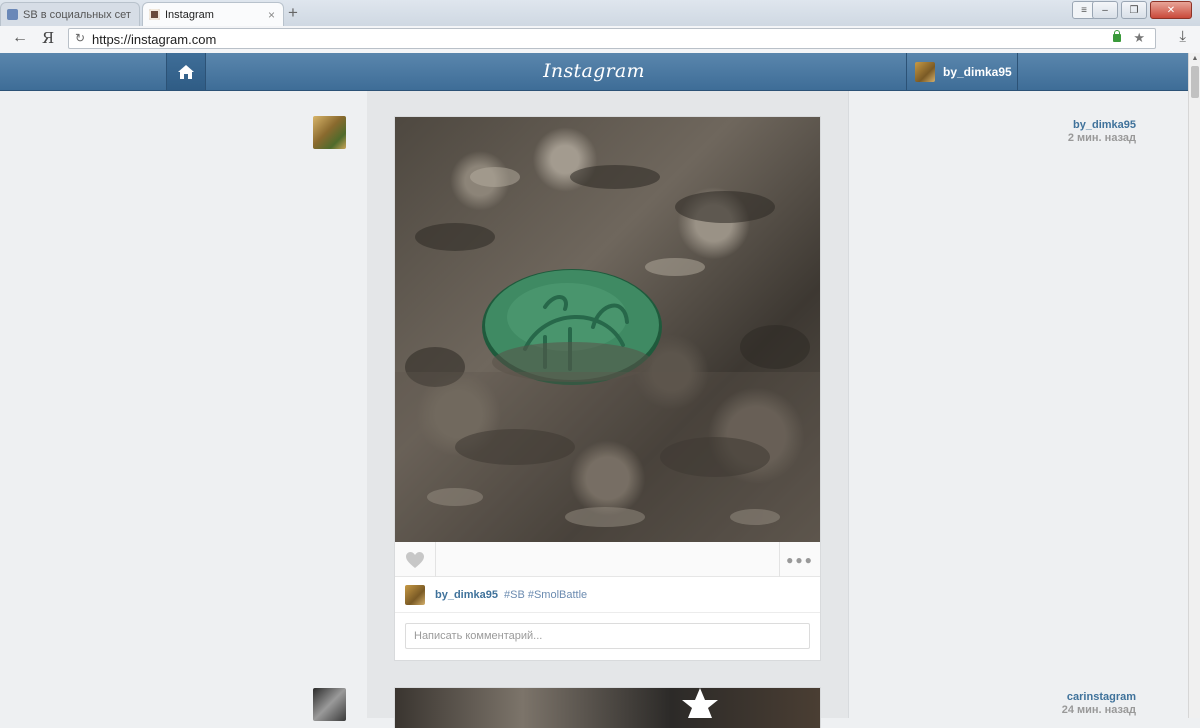 The image size is (1200, 728). I want to click on download-icon: ⤓, so click(1182, 36).